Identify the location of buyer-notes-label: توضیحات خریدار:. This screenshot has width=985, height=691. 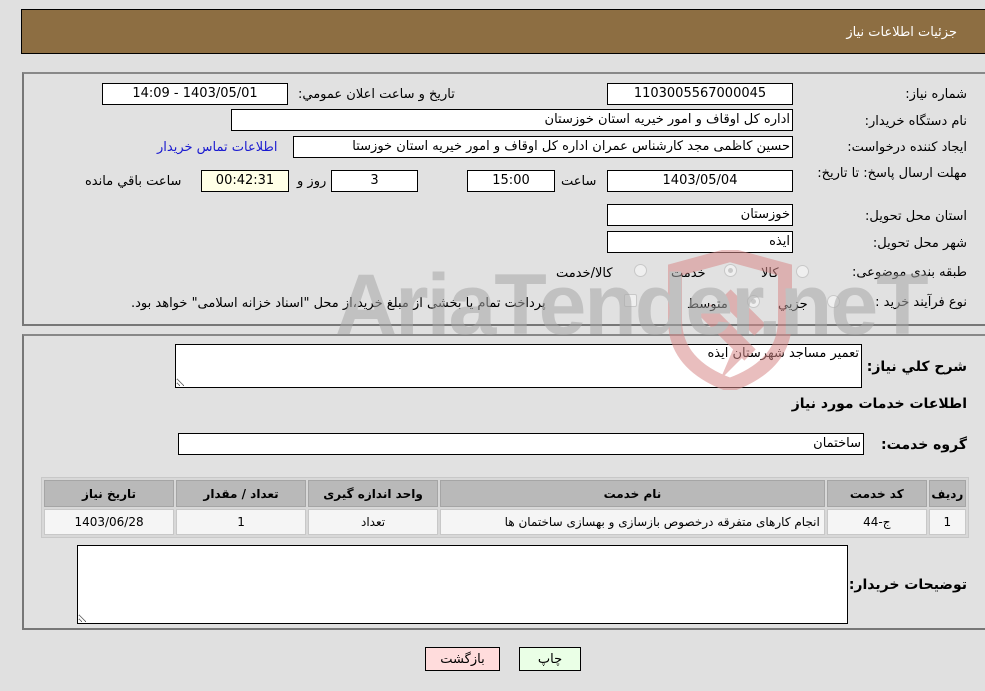
(907, 585).